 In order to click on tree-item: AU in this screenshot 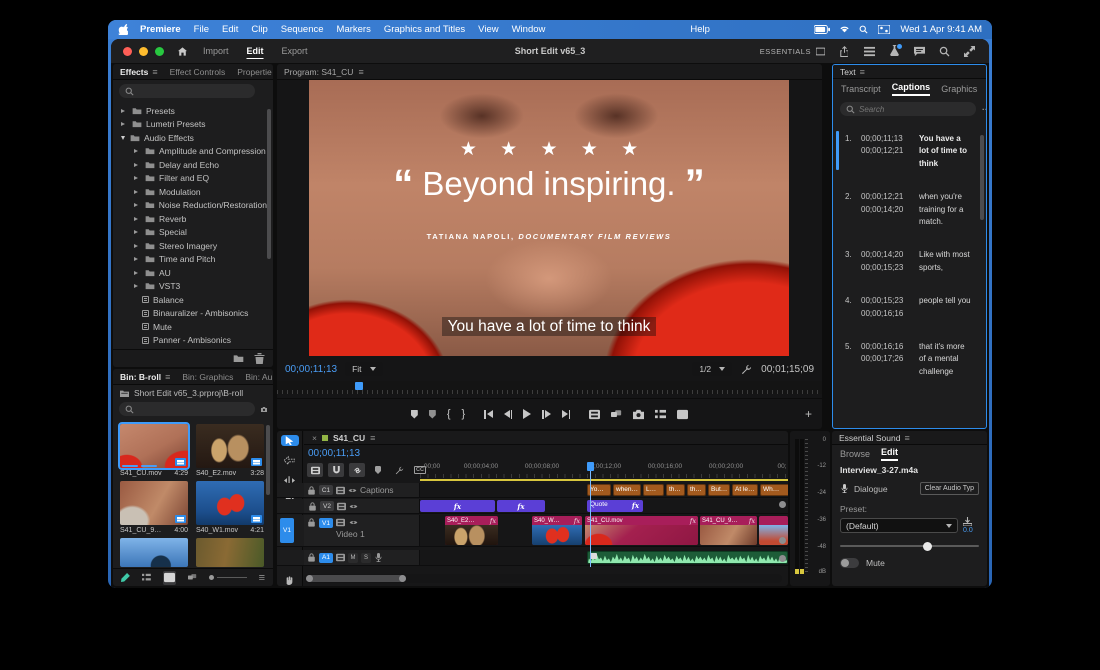, I will do `click(190, 273)`.